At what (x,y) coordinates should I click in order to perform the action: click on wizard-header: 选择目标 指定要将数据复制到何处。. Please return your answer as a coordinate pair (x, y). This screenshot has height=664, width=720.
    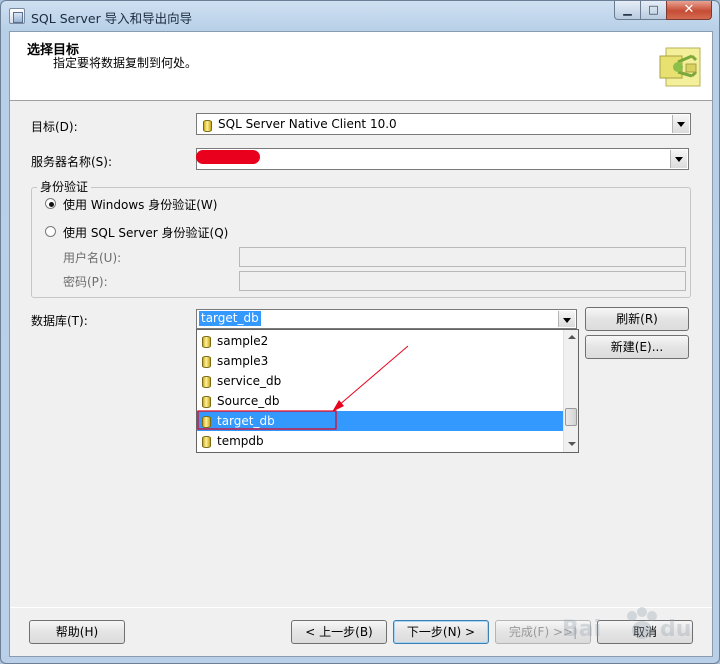
    Looking at the image, I should click on (361, 66).